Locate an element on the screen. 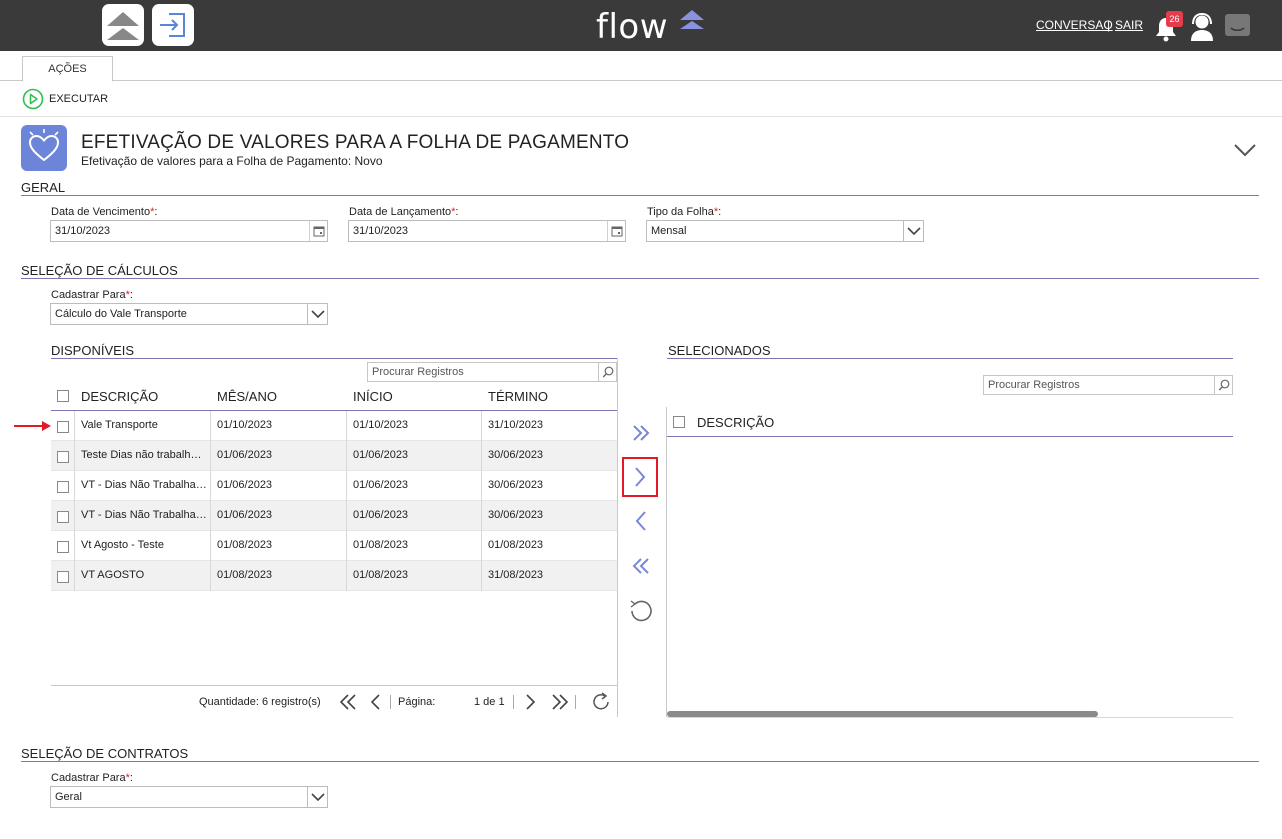 This screenshot has height=839, width=1282. section-divider is located at coordinates (640, 278).